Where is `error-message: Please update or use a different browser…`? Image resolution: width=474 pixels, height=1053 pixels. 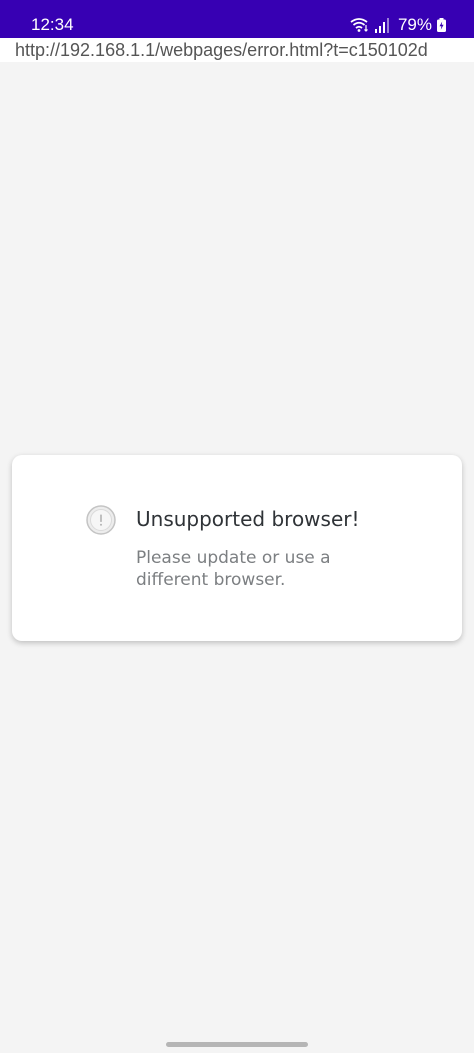
error-message: Please update or use a different browser… is located at coordinates (233, 569).